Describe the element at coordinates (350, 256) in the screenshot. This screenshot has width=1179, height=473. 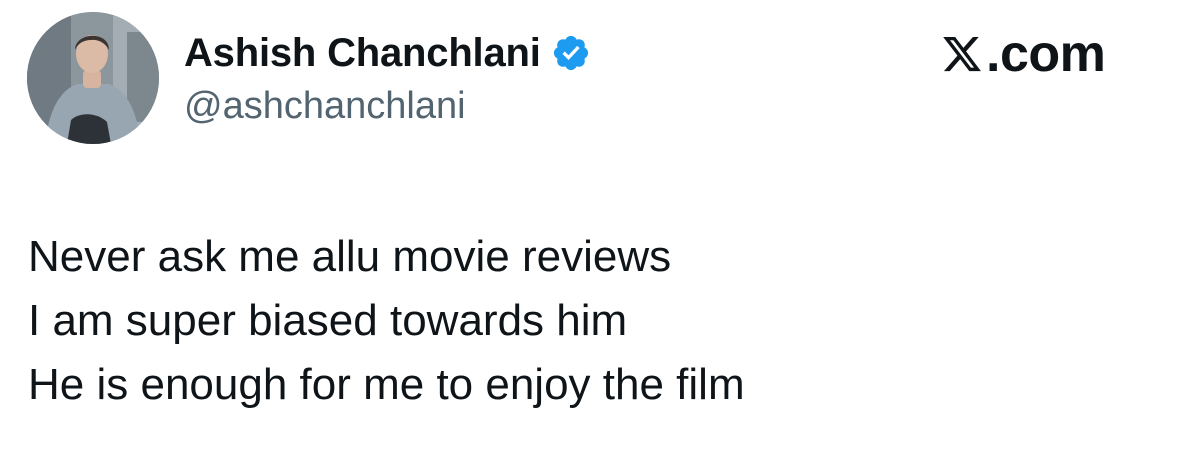
I see `tweet-line: Never ask me allu movie reviews` at that location.